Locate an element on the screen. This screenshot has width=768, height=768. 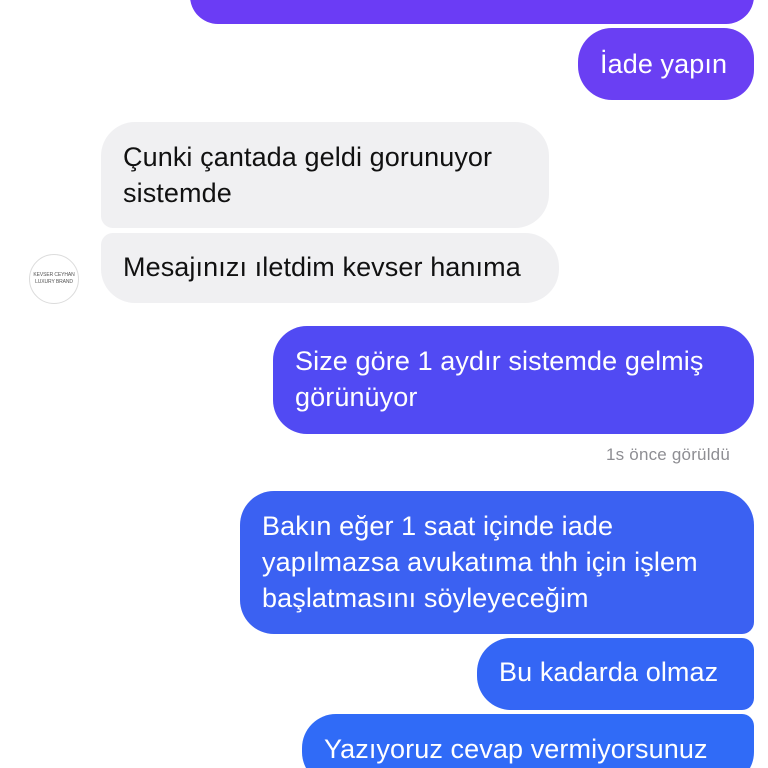
avatar: KEVSER CEYHAN LUXURY BRAND is located at coordinates (54, 279).